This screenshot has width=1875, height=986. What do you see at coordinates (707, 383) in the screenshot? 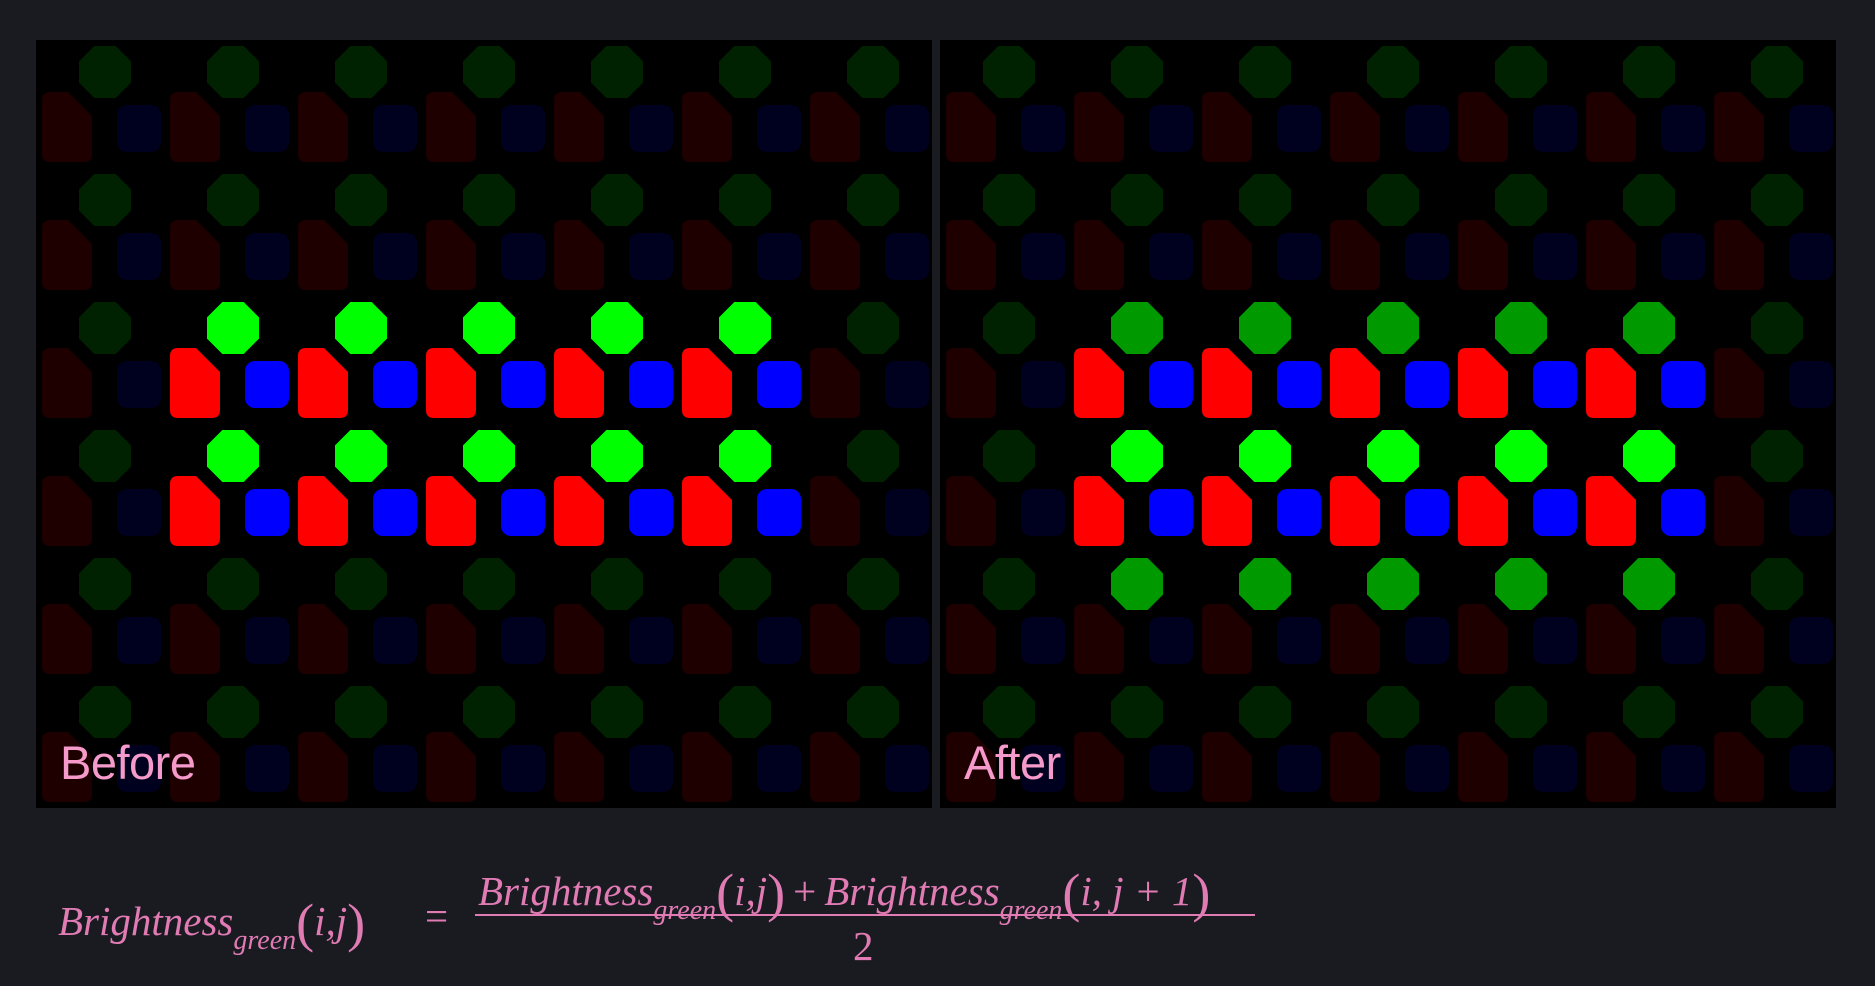
I see `red-subpixel-r2-c5` at bounding box center [707, 383].